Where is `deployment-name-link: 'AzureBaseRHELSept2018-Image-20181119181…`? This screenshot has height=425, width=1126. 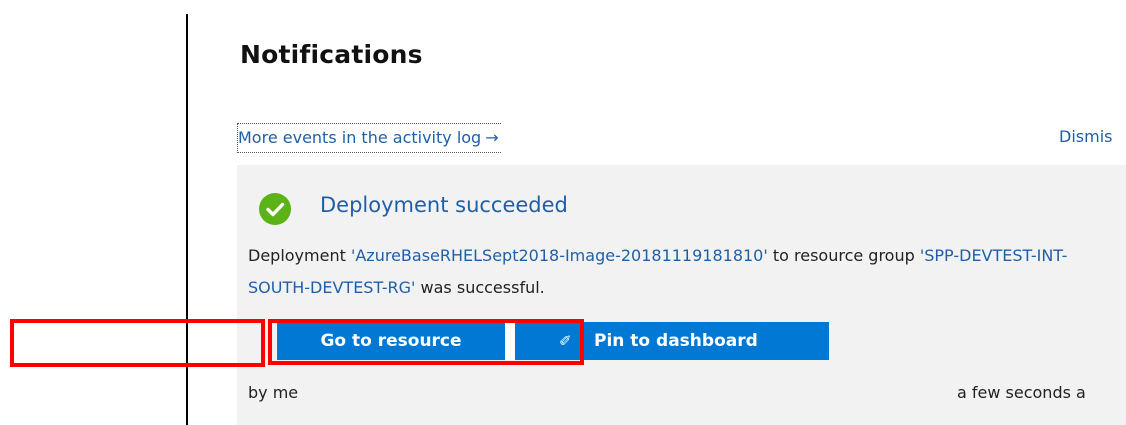
deployment-name-link: 'AzureBaseRHELSept2018-Image-20181119181… is located at coordinates (559, 255).